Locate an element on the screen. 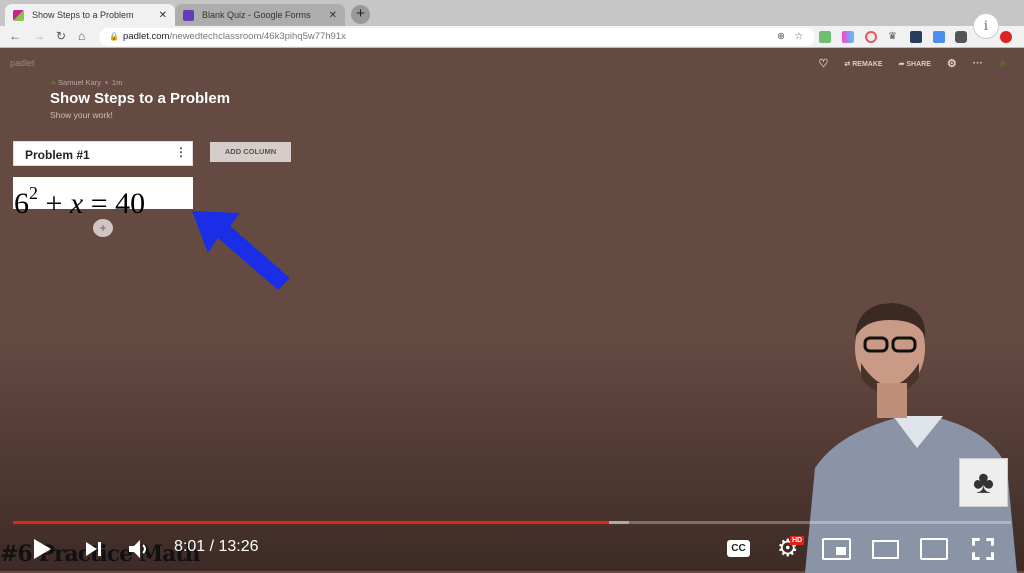 The height and width of the screenshot is (573, 1024). time-display: 8:01 / 13:26 is located at coordinates (216, 546).